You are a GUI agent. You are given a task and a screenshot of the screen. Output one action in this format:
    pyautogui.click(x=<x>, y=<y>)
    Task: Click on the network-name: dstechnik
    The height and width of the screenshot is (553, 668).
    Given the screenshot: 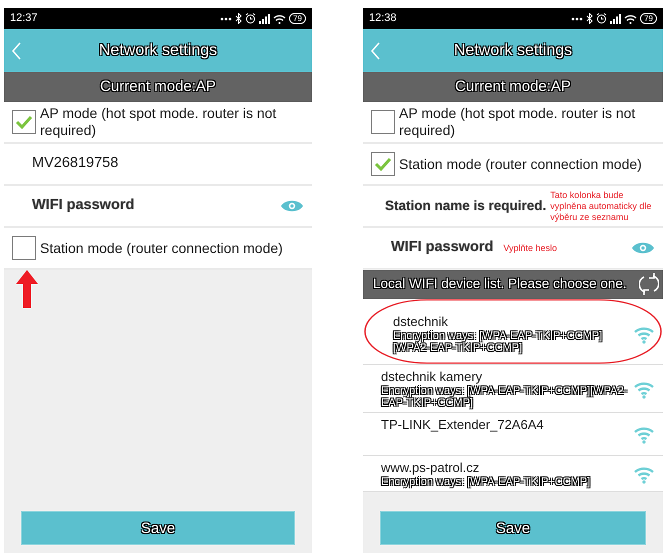 What is the action you would take?
    pyautogui.click(x=421, y=321)
    